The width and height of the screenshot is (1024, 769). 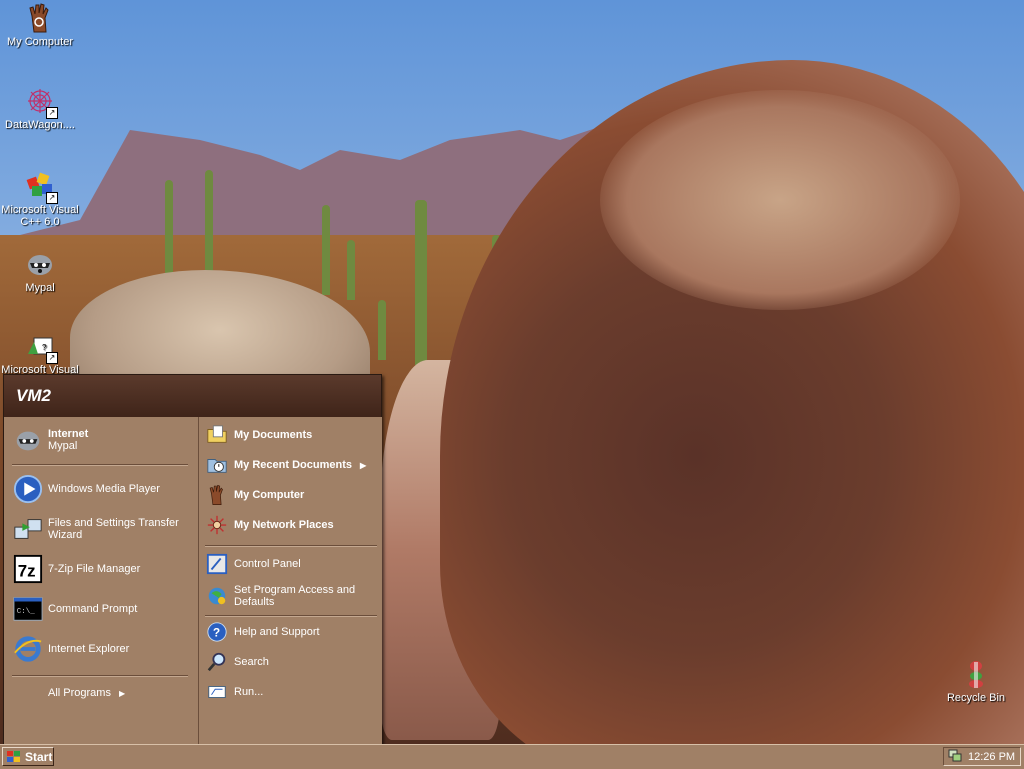 What do you see at coordinates (254, 602) in the screenshot?
I see `menu-item-label-line2: Defaults` at bounding box center [254, 602].